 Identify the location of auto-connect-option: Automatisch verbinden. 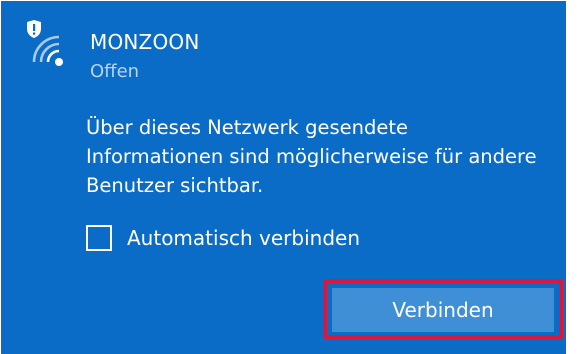
(223, 238).